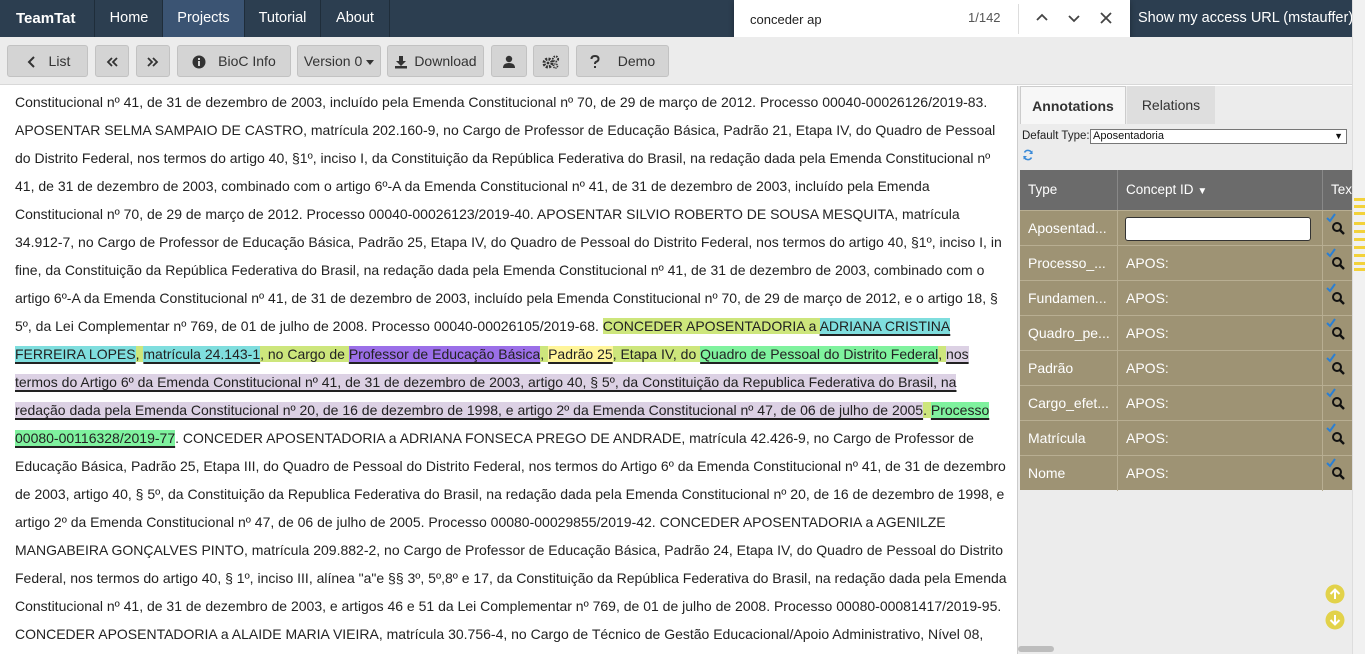 The height and width of the screenshot is (654, 1365). I want to click on find-separator, so click(1018, 19).